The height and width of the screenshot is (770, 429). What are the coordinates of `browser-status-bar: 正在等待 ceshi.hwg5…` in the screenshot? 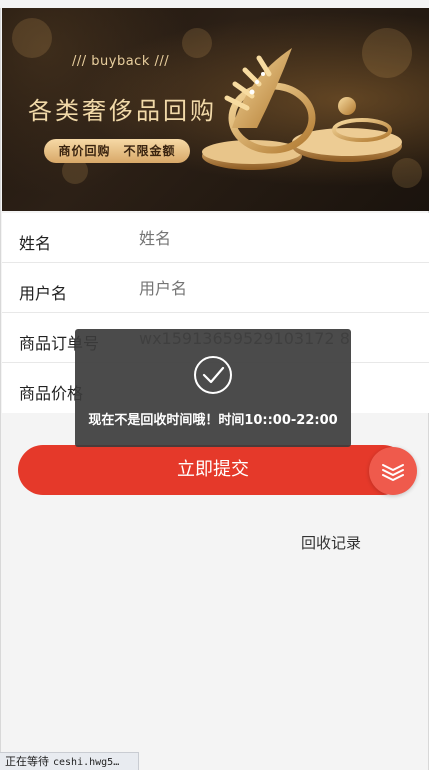 It's located at (69, 761).